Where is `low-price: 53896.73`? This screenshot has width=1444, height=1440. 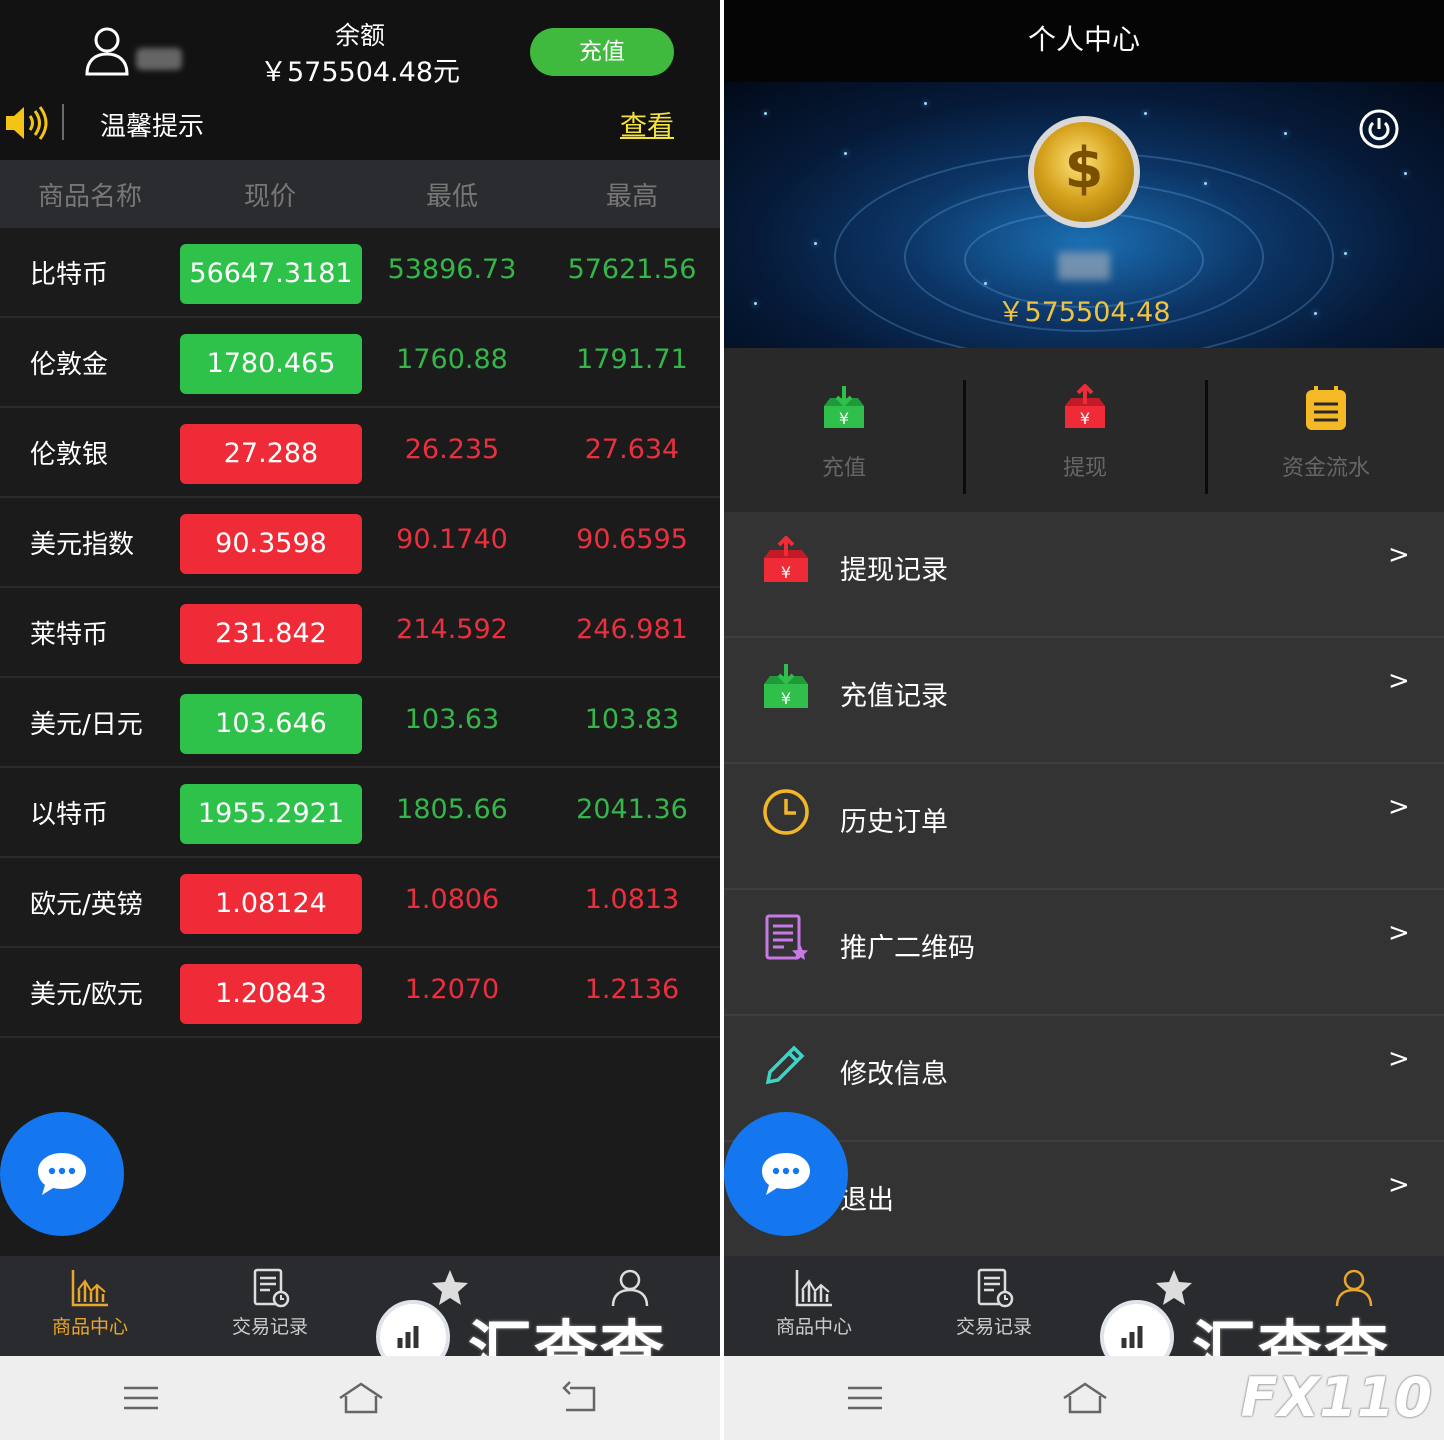
low-price: 53896.73 is located at coordinates (452, 269).